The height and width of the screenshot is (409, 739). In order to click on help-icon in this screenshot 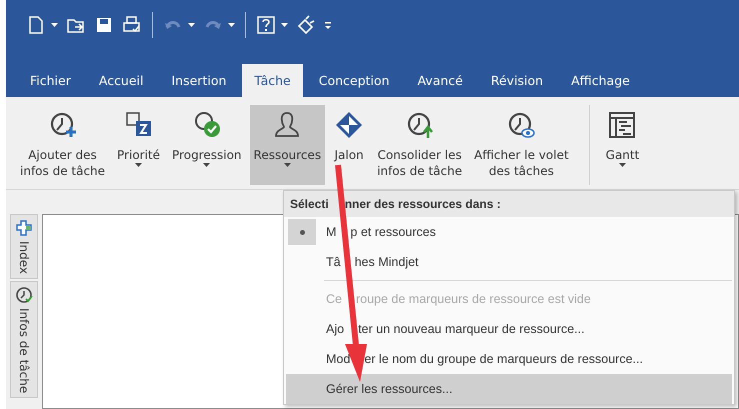, I will do `click(266, 25)`.